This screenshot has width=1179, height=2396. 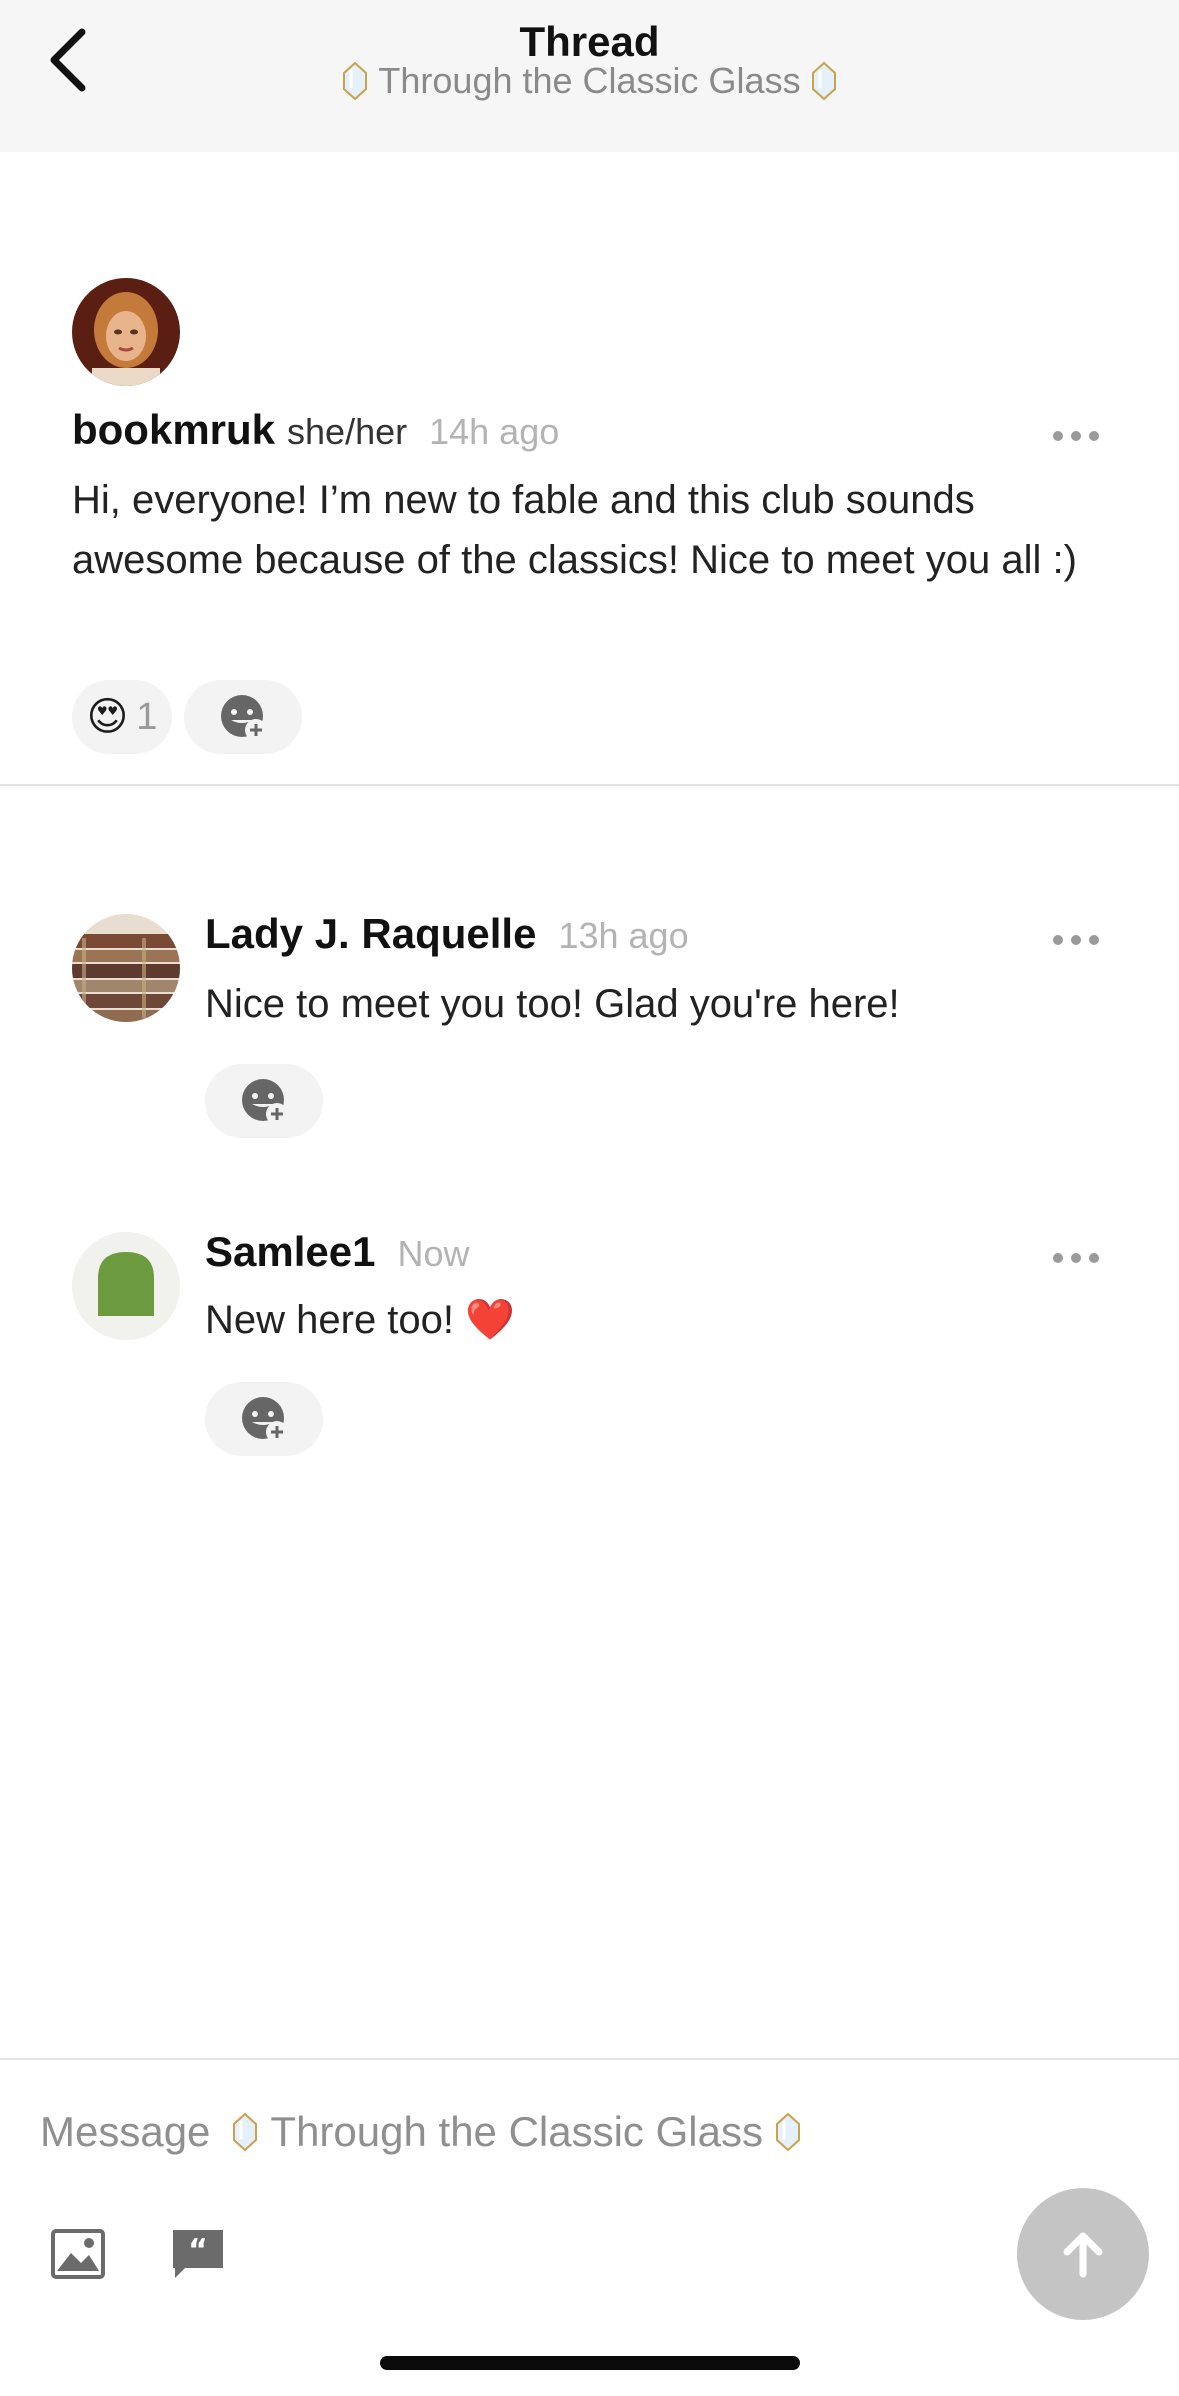 I want to click on home-indicator, so click(x=590, y=2363).